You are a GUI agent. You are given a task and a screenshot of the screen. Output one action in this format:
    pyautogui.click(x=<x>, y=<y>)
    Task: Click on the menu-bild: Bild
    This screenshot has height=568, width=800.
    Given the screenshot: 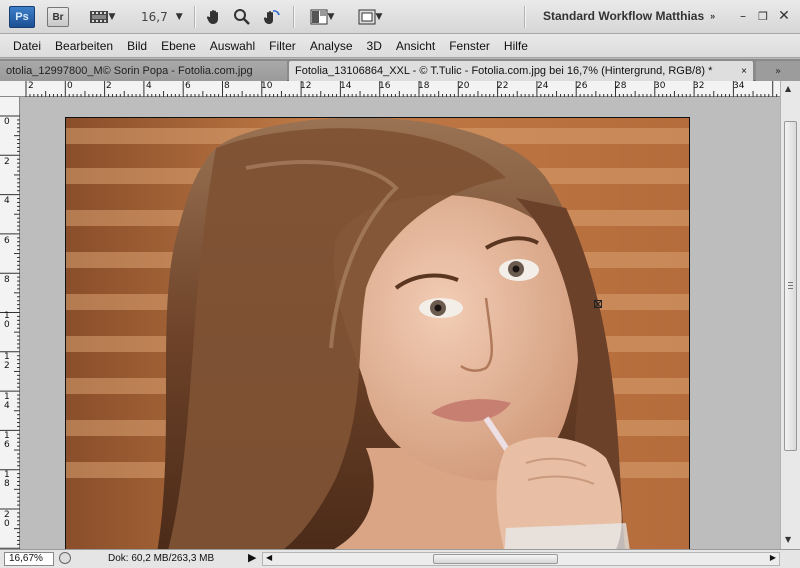 What is the action you would take?
    pyautogui.click(x=137, y=46)
    